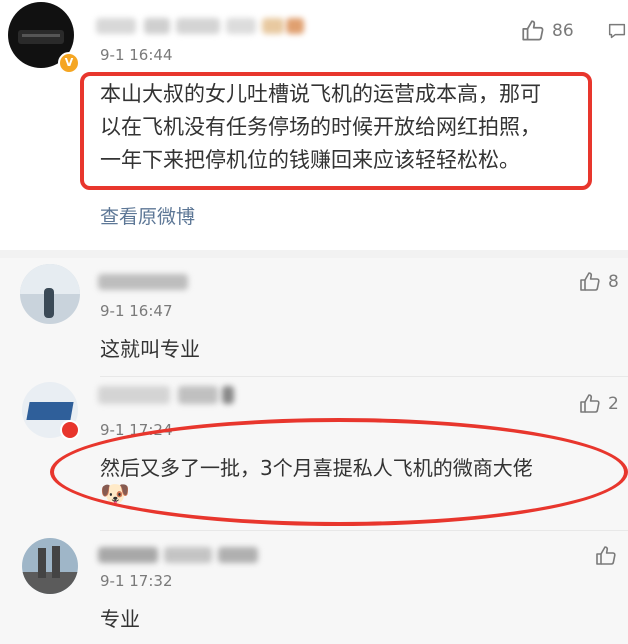 The width and height of the screenshot is (628, 644). I want to click on like-count: 8, so click(613, 282).